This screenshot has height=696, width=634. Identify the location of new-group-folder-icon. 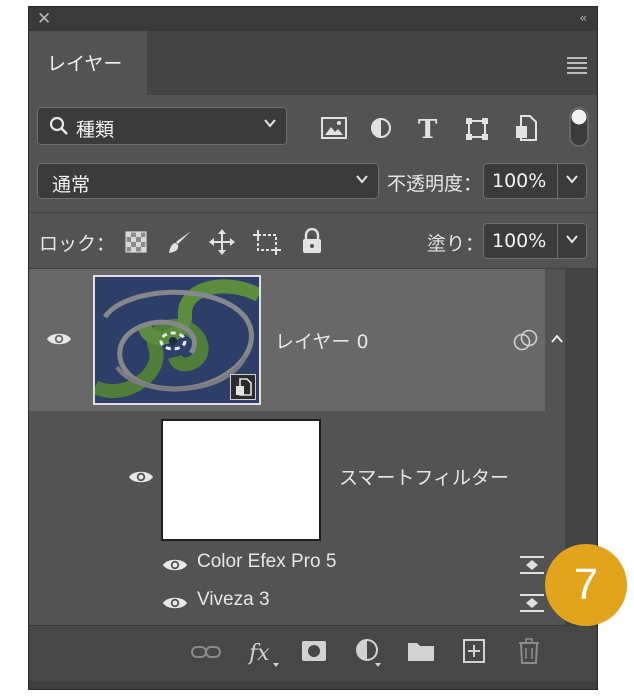
(421, 653).